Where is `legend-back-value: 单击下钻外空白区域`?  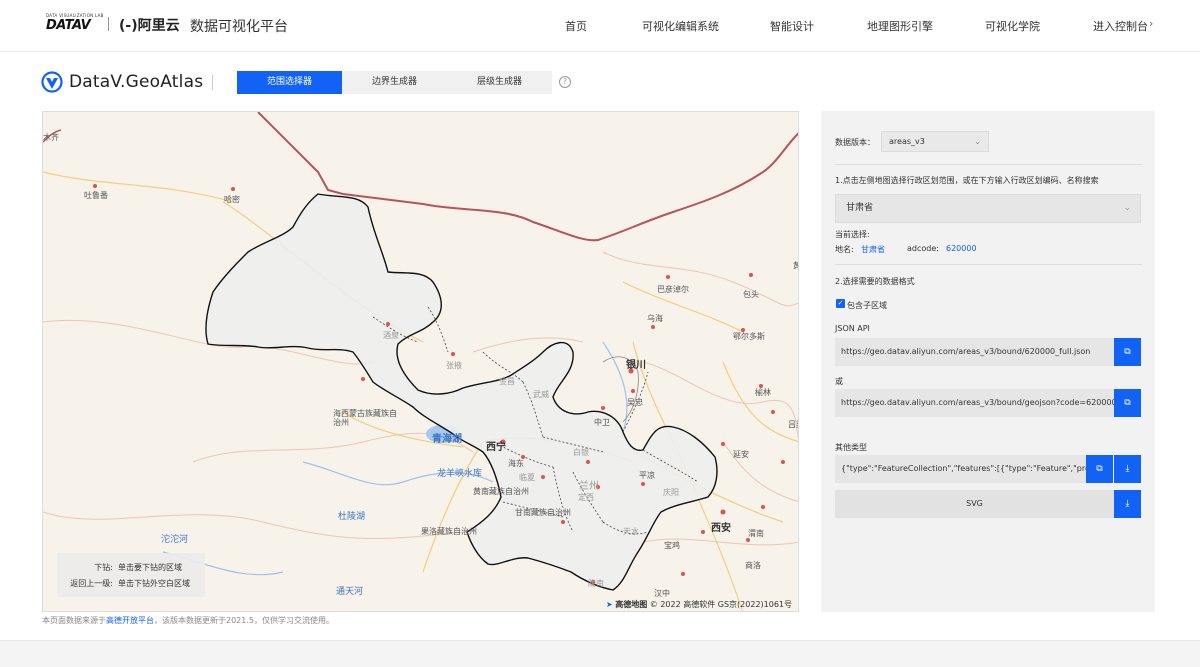
legend-back-value: 单击下钻外空白区域 is located at coordinates (154, 583).